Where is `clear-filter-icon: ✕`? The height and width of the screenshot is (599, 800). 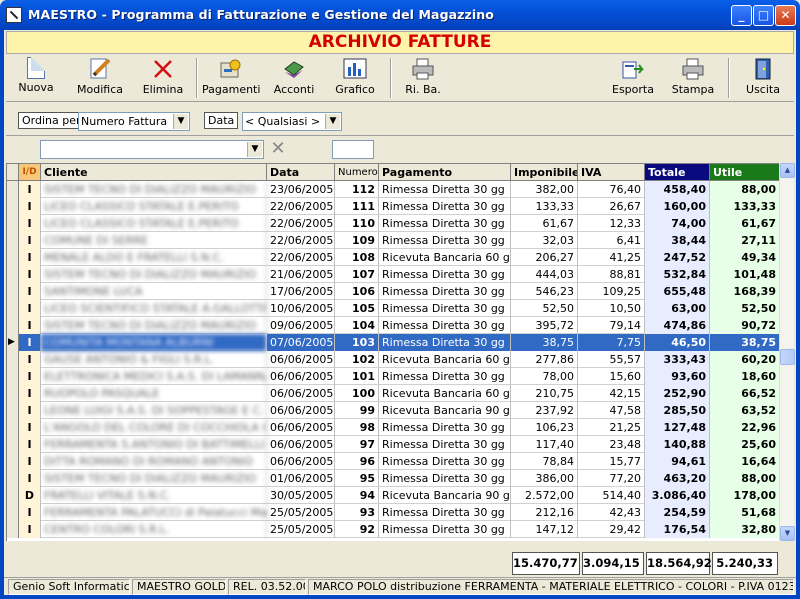 clear-filter-icon: ✕ is located at coordinates (278, 149).